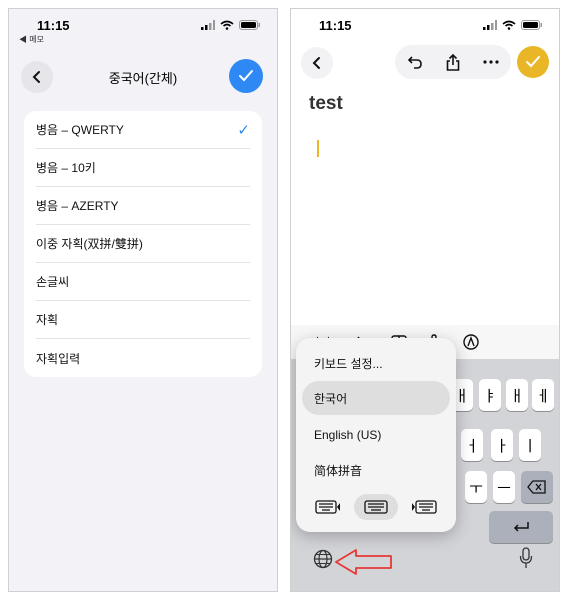 The height and width of the screenshot is (600, 569). What do you see at coordinates (415, 62) in the screenshot?
I see `undo-icon` at bounding box center [415, 62].